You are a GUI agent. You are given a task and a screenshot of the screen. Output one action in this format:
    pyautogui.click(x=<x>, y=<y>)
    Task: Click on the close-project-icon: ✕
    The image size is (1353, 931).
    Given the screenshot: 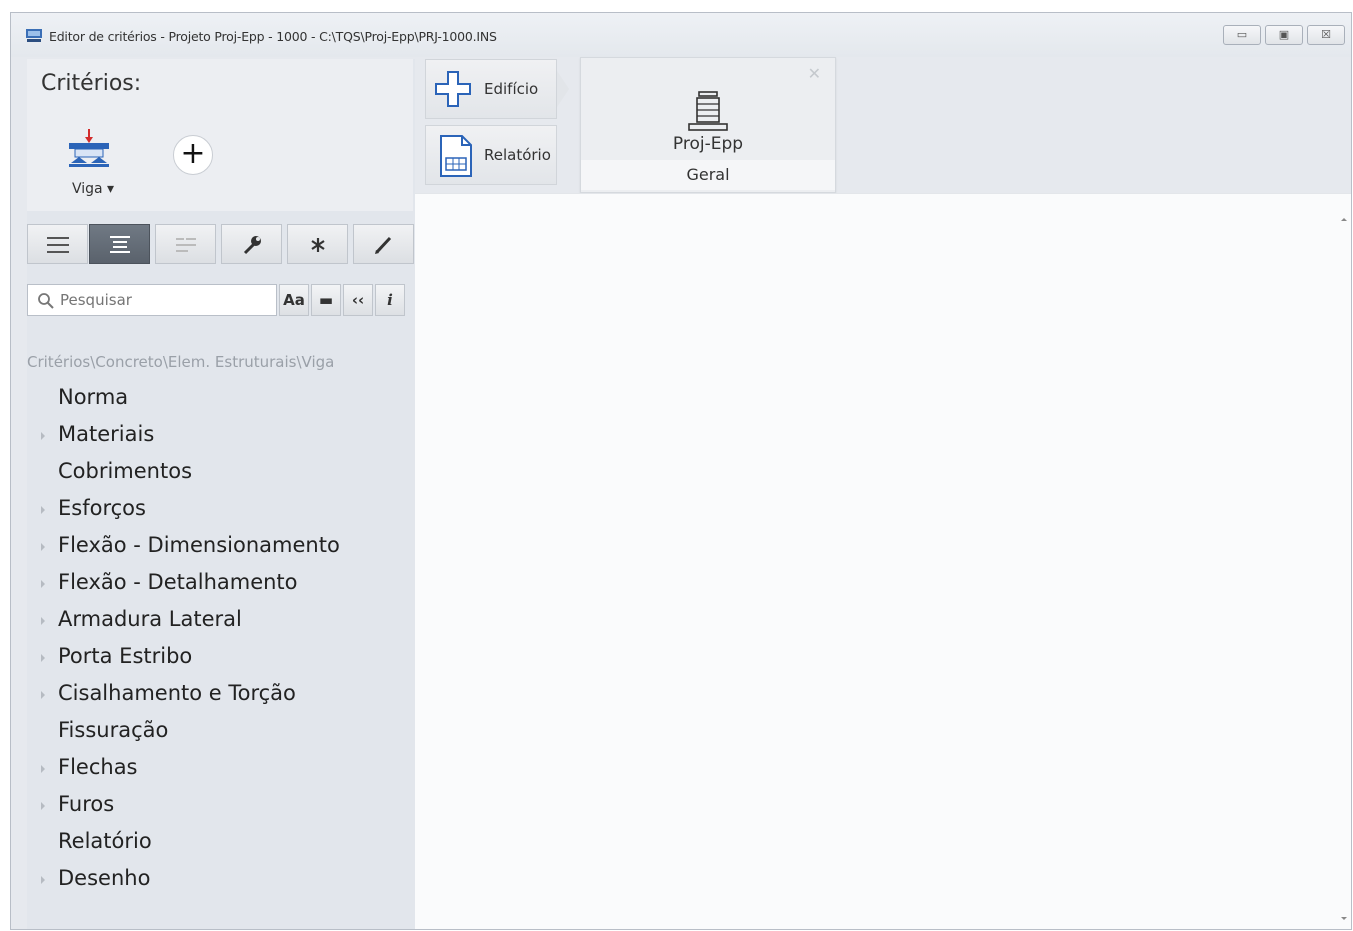 What is the action you would take?
    pyautogui.click(x=814, y=73)
    